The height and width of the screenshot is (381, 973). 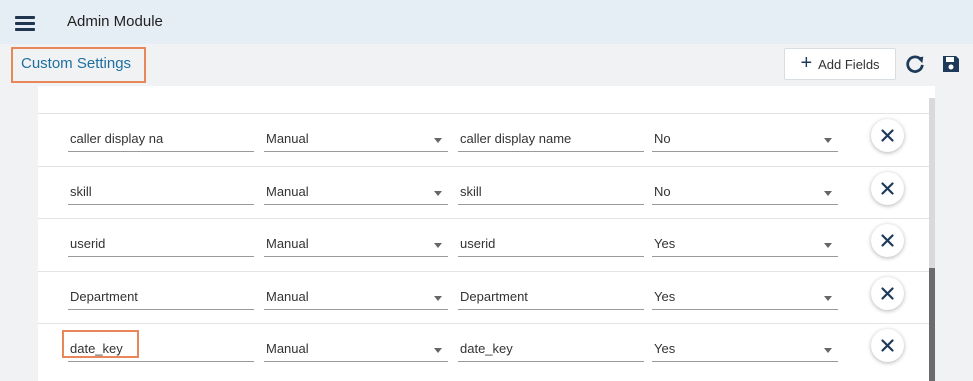 I want to click on field-row: skill Manual skill No, so click(x=483, y=192).